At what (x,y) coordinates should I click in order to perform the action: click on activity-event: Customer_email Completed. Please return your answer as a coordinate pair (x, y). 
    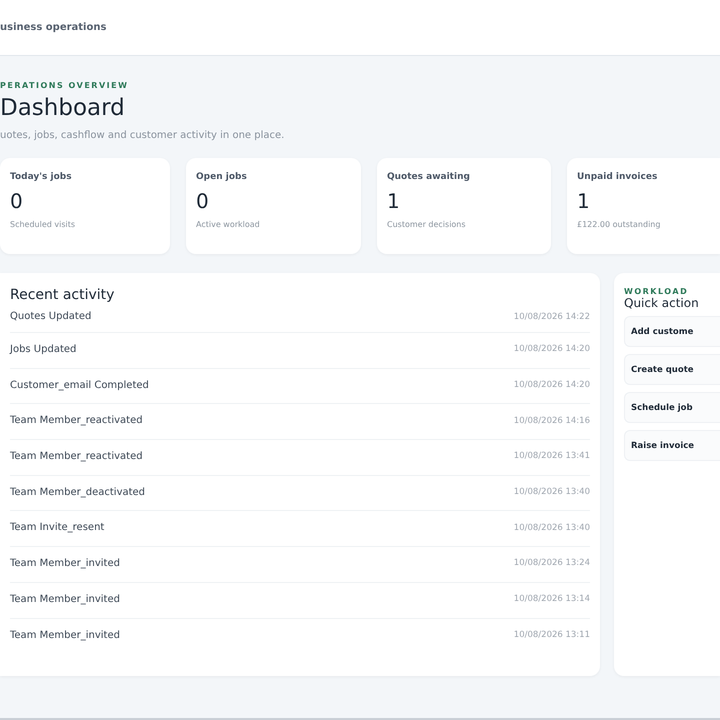
    Looking at the image, I should click on (79, 385).